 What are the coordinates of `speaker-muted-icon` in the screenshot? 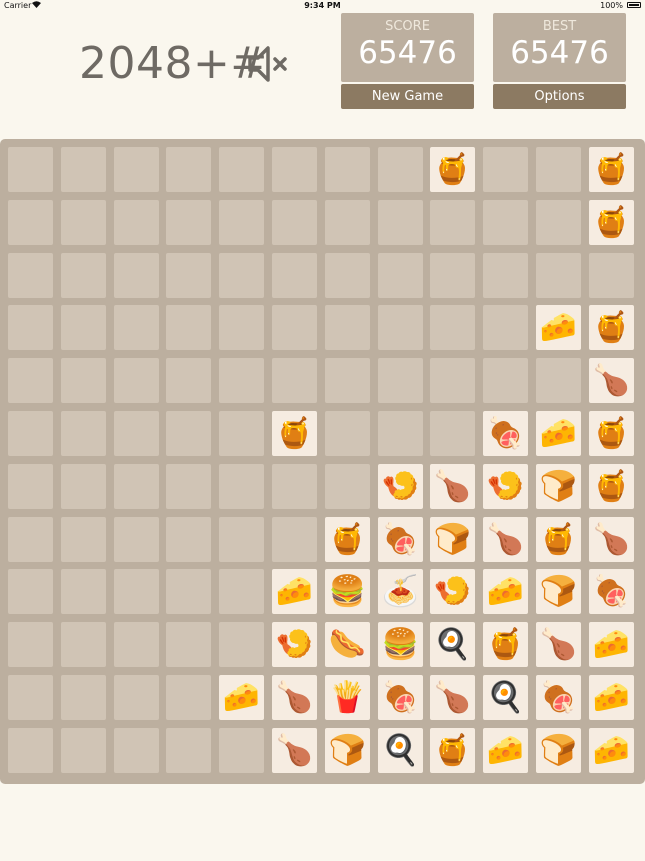 It's located at (269, 64).